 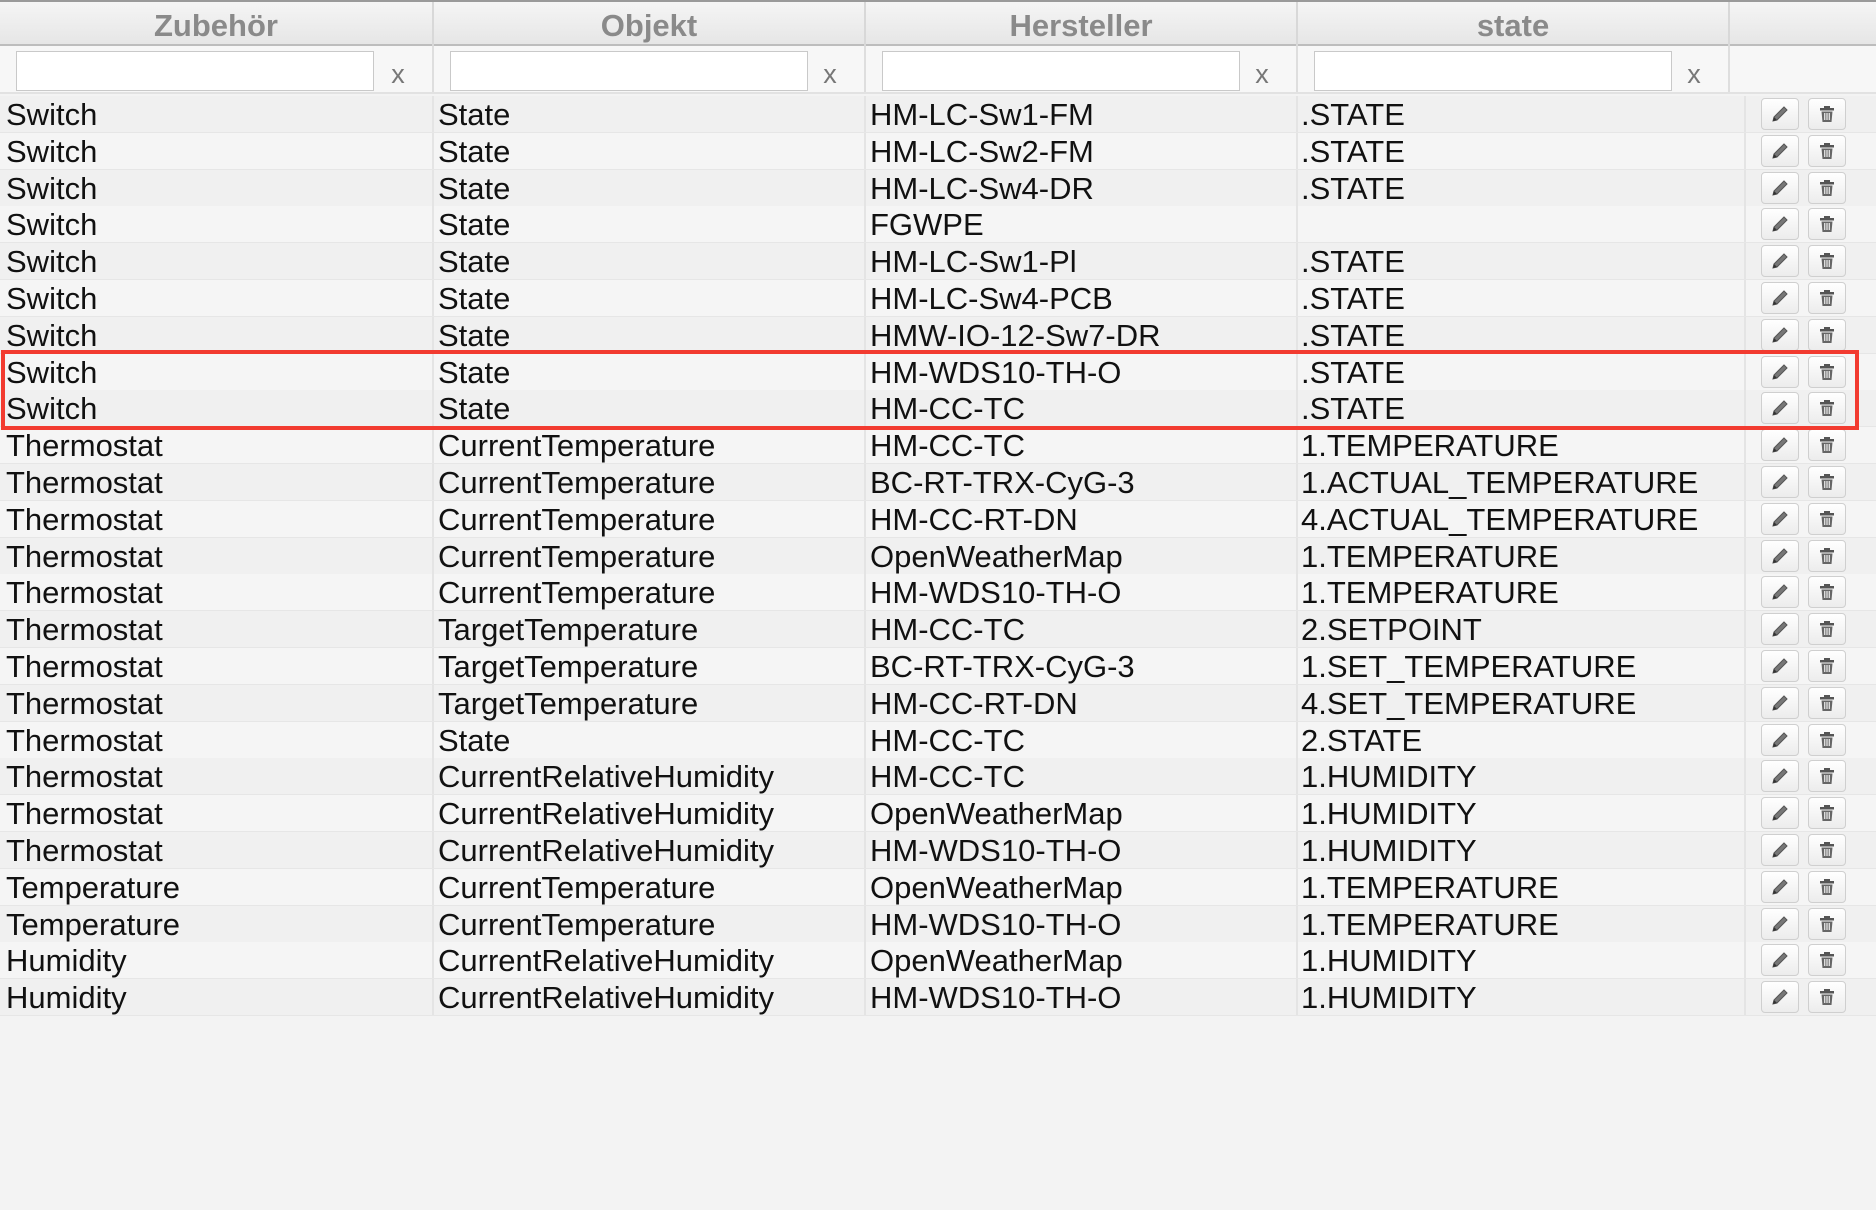 What do you see at coordinates (1514, 24) in the screenshot?
I see `column-header-state: state` at bounding box center [1514, 24].